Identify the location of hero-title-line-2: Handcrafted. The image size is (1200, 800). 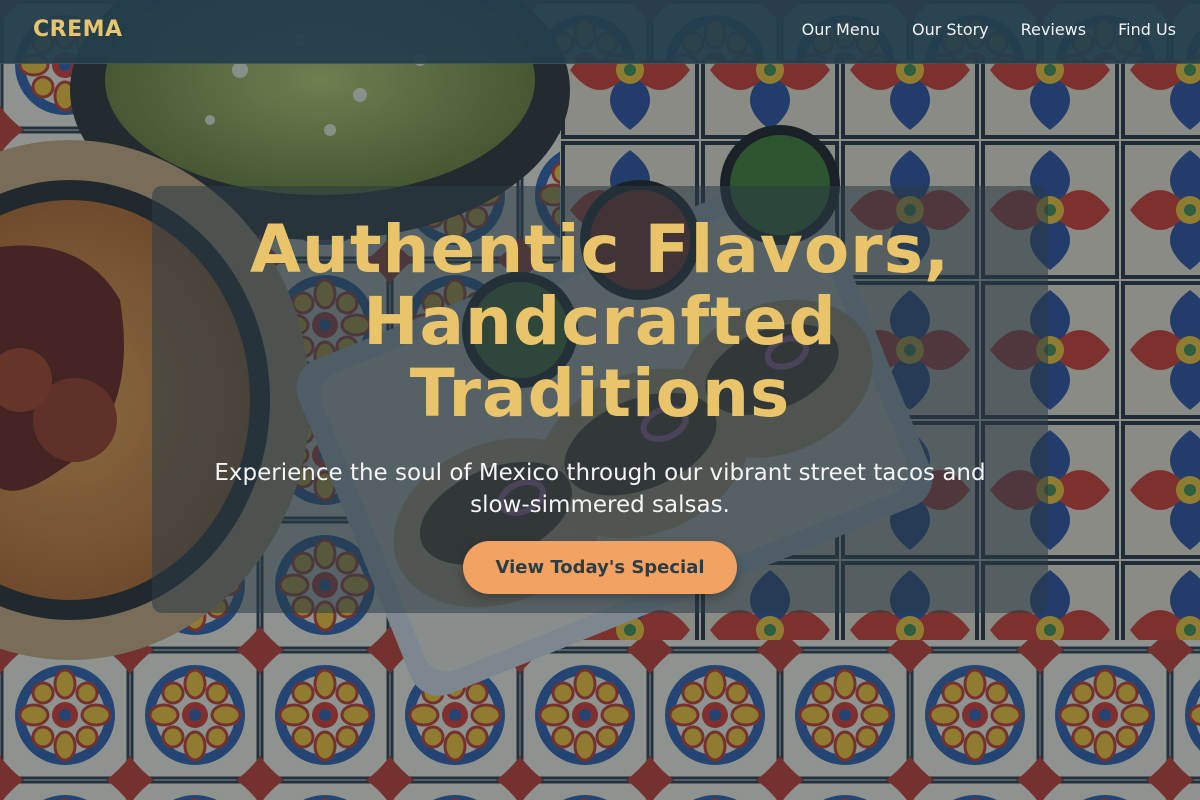
(600, 321).